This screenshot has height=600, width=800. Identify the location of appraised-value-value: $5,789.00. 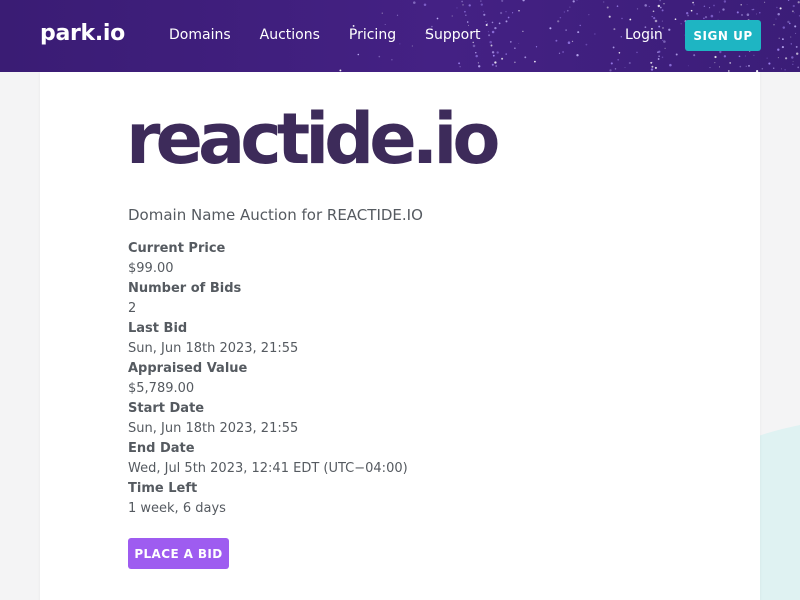
(161, 388).